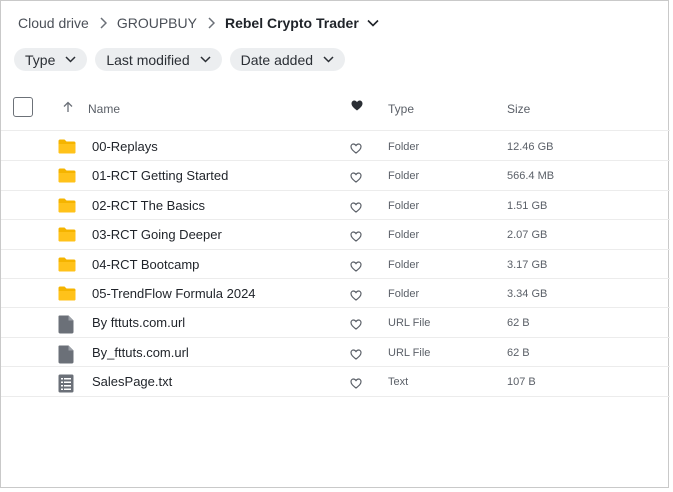  Describe the element at coordinates (198, 23) in the screenshot. I see `breadcrumb: Cloud drive GROUPBUY Rebel Crypto Trader` at that location.